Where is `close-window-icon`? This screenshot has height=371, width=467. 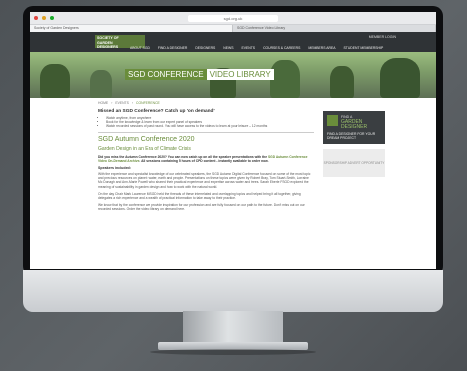 close-window-icon is located at coordinates (36, 18).